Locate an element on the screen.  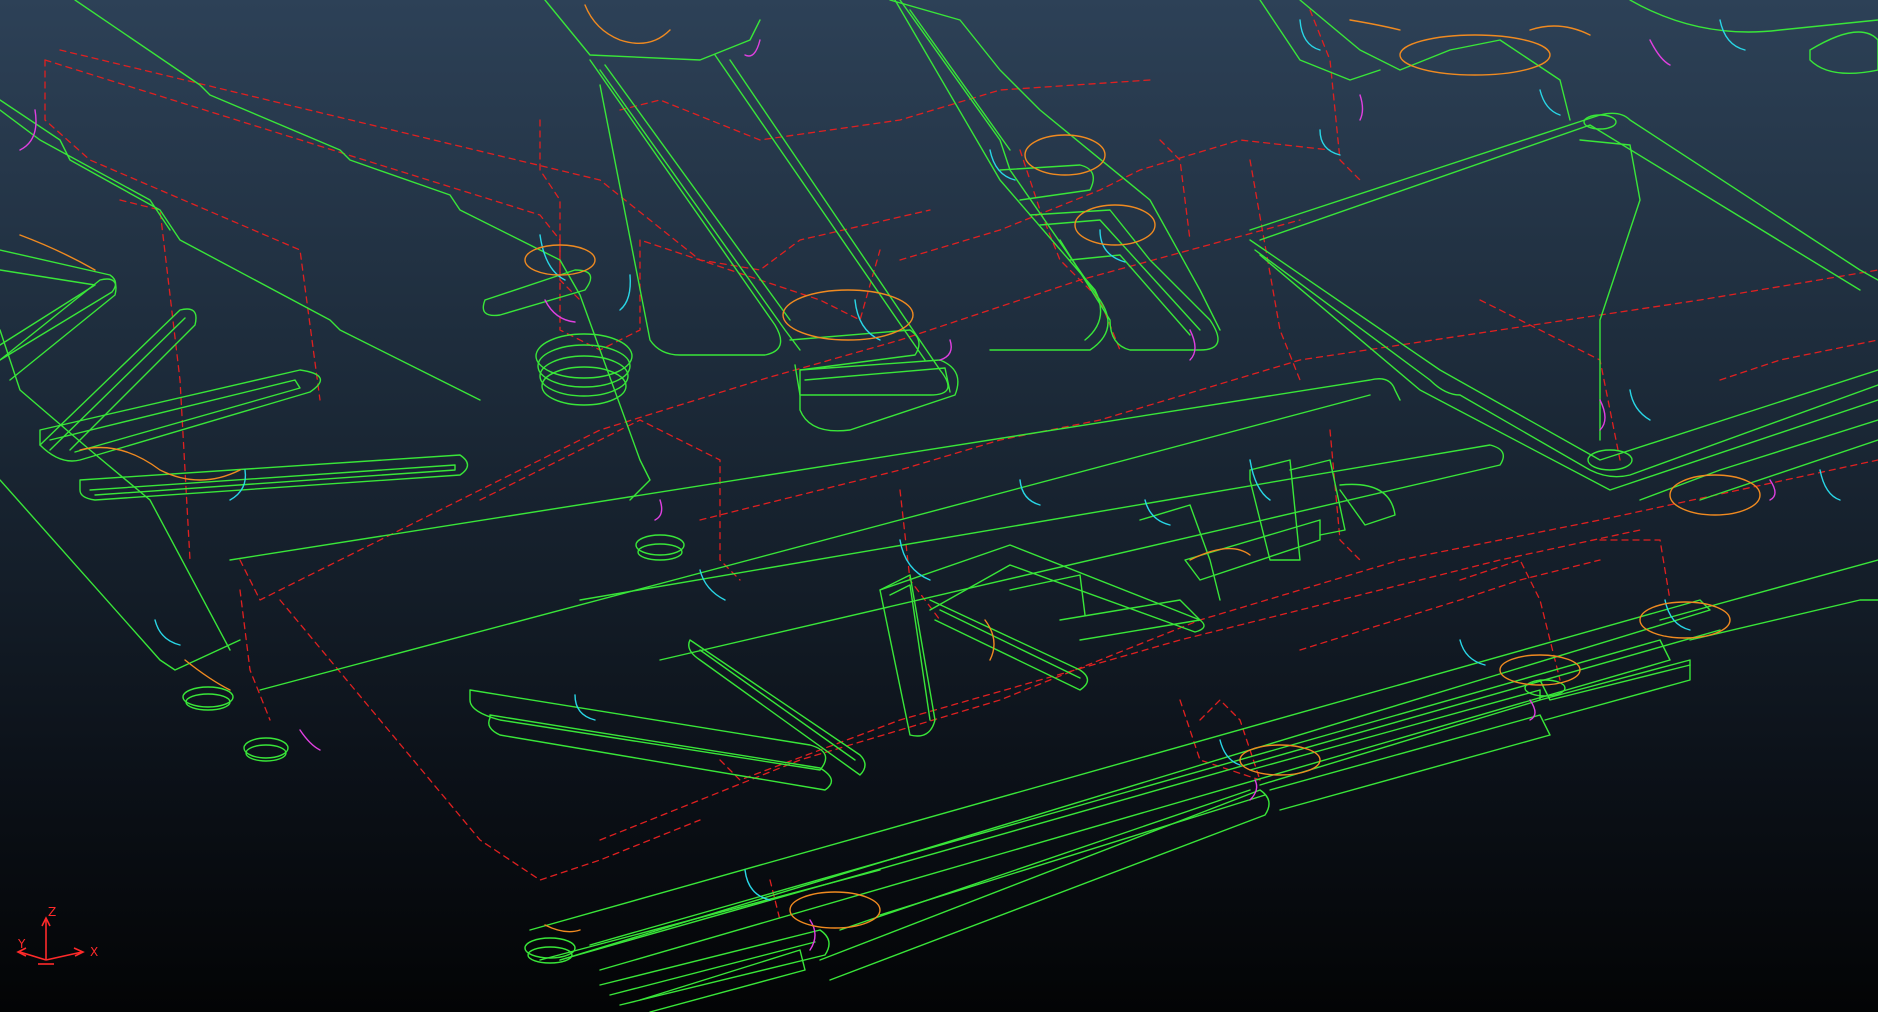
x-axis-label: X is located at coordinates (94, 952).